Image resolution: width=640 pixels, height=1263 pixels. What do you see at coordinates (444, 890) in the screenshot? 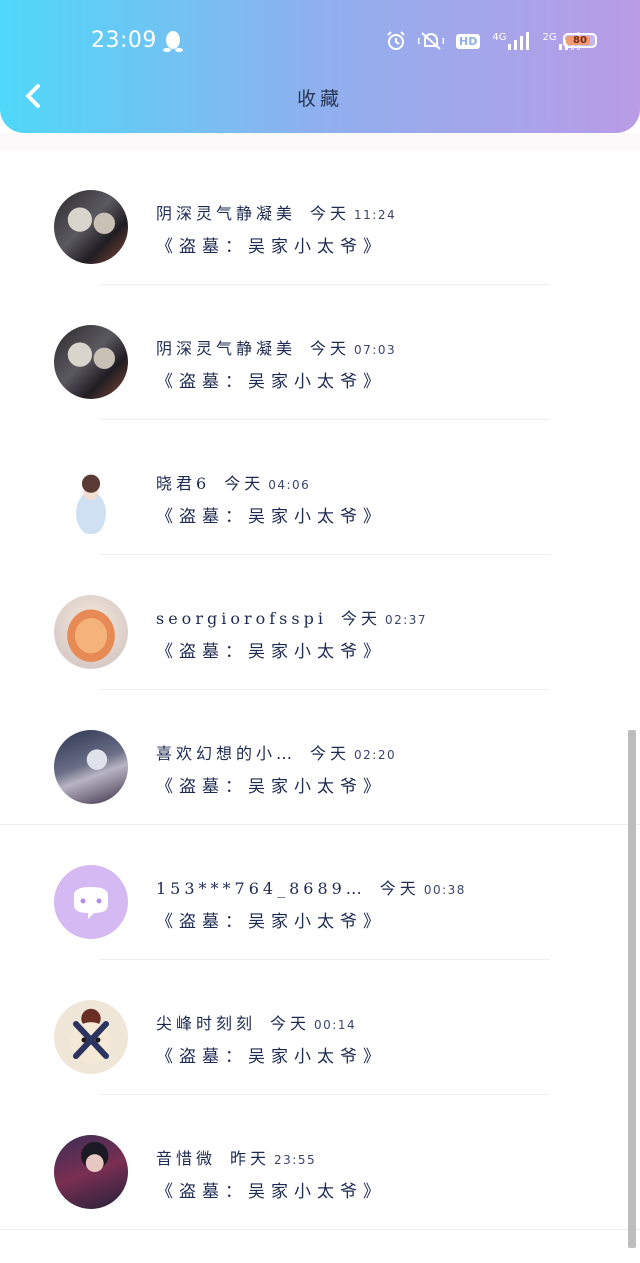
I see `time-label: 00:38` at bounding box center [444, 890].